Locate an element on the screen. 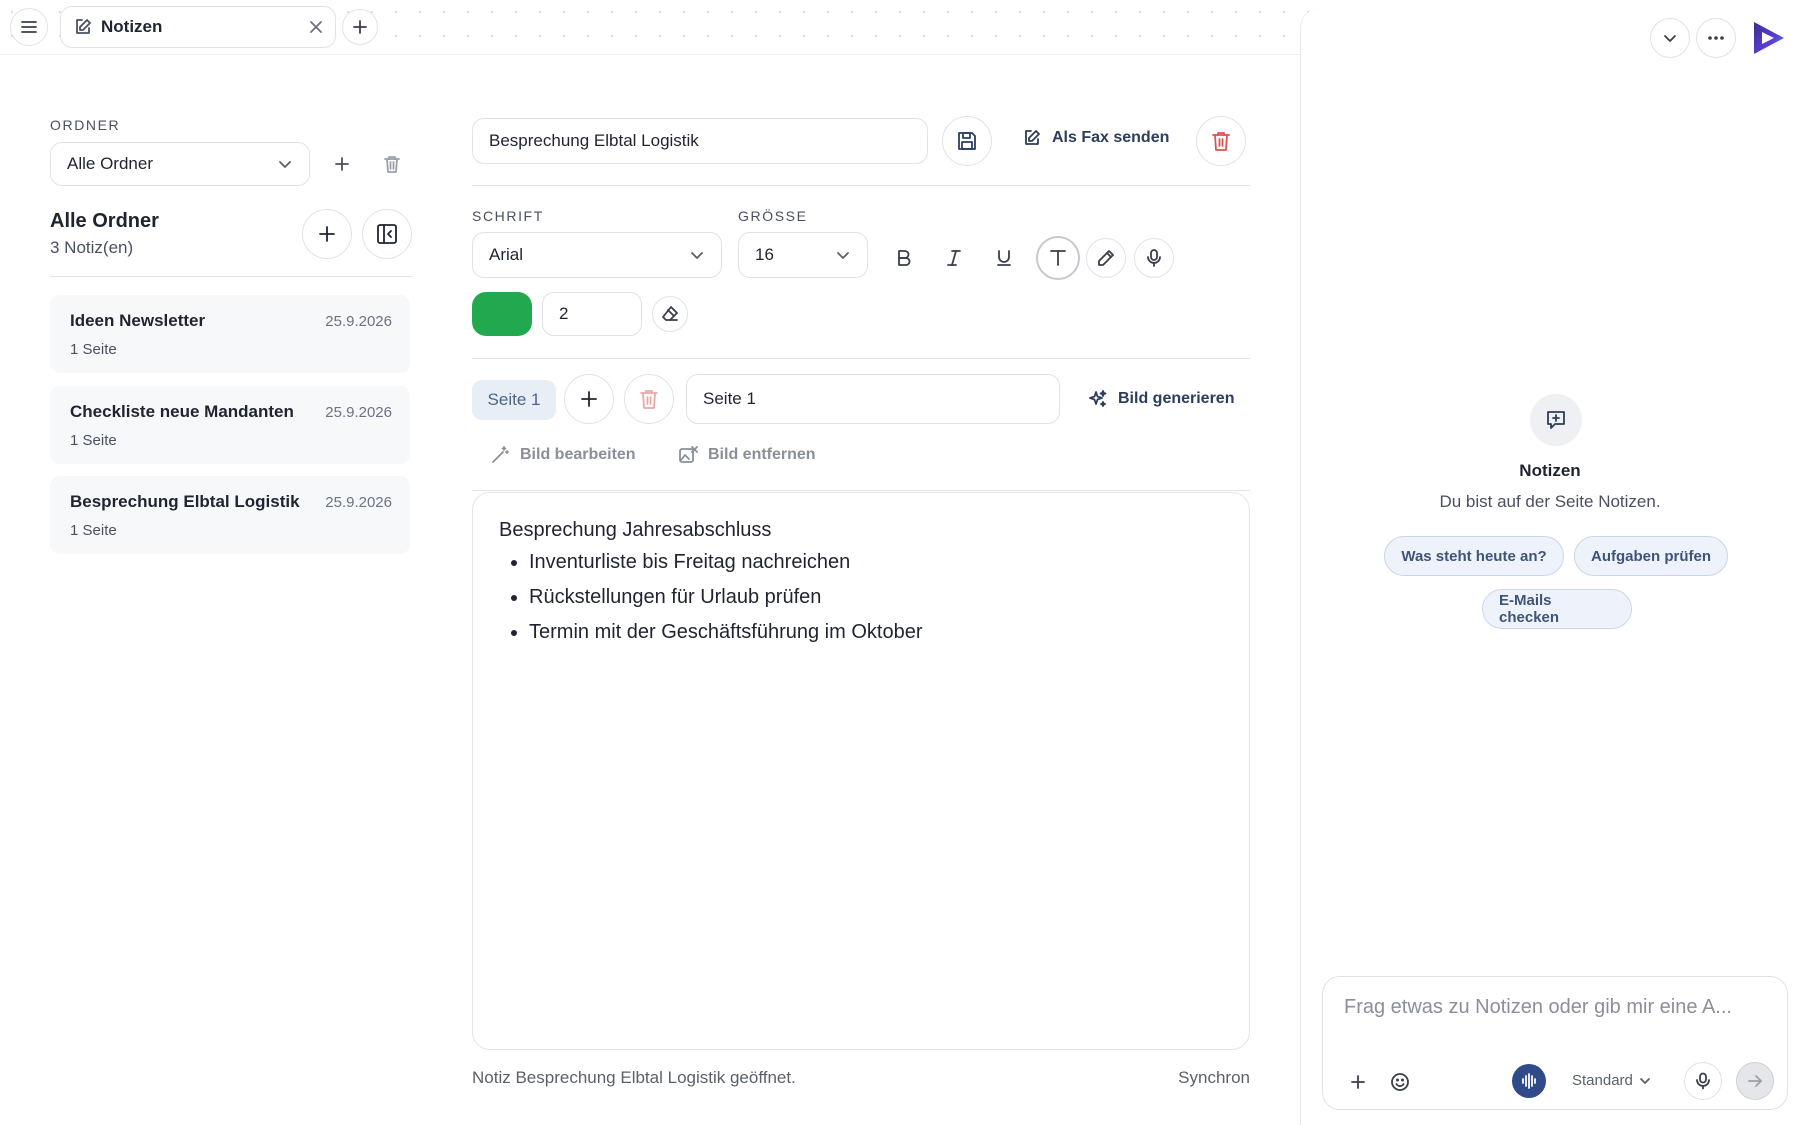 This screenshot has width=1800, height=1125. send-button is located at coordinates (1755, 1081).